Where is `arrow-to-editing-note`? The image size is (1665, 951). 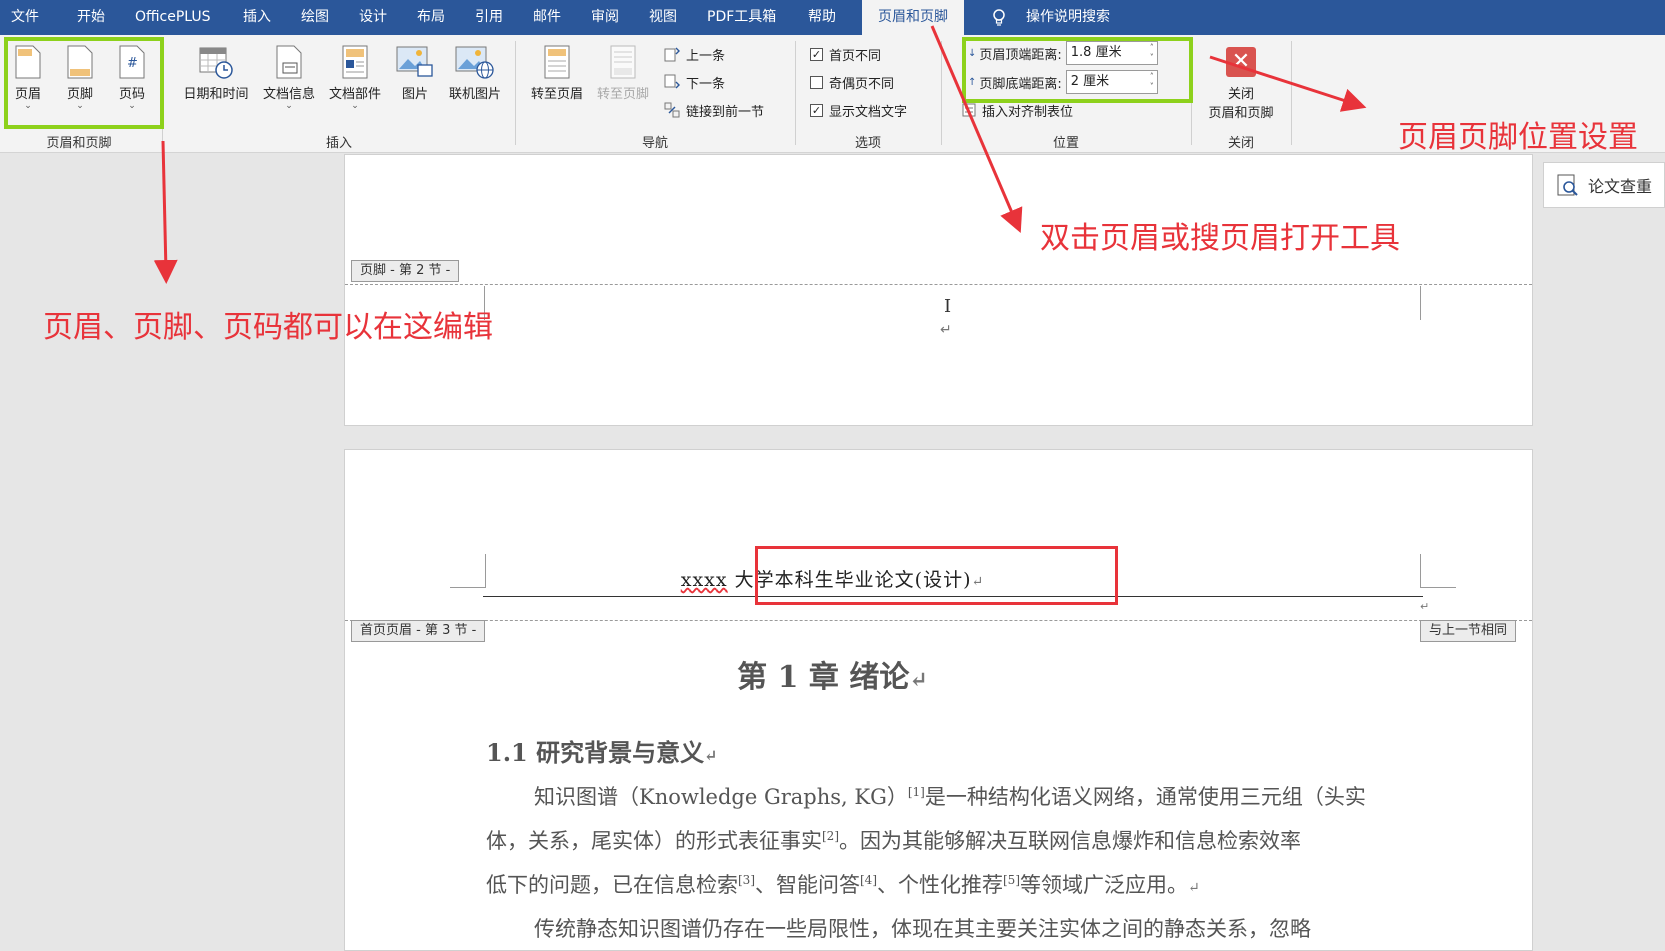
arrow-to-editing-note is located at coordinates (165, 212).